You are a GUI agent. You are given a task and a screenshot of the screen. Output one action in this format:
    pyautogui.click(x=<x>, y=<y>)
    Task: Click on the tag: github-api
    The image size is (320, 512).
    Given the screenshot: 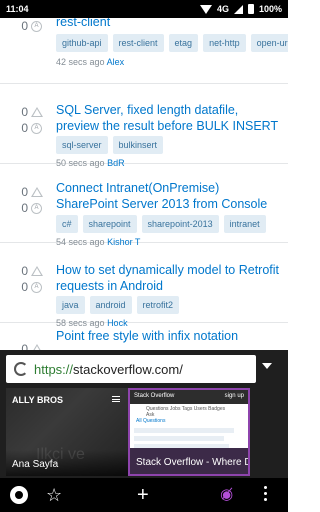 What is the action you would take?
    pyautogui.click(x=82, y=43)
    